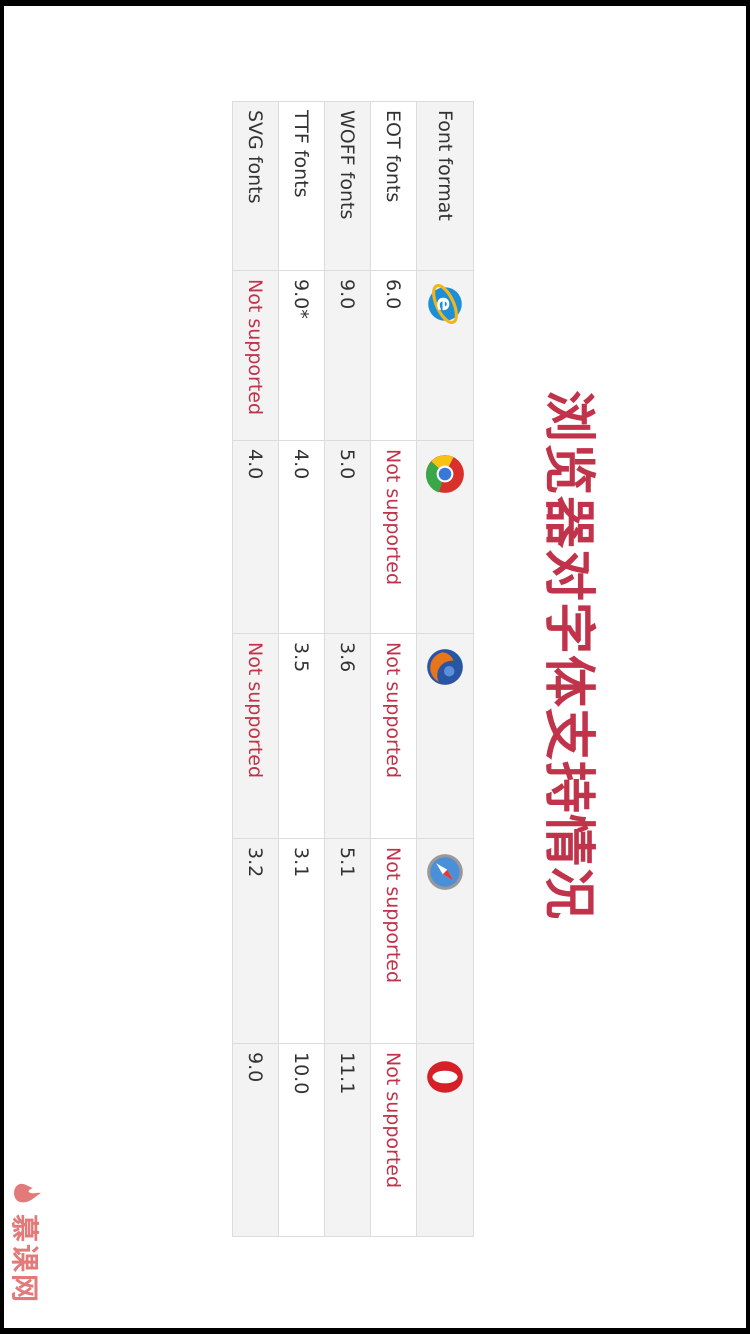 The image size is (750, 1334). What do you see at coordinates (445, 1077) in the screenshot?
I see `opera-icon` at bounding box center [445, 1077].